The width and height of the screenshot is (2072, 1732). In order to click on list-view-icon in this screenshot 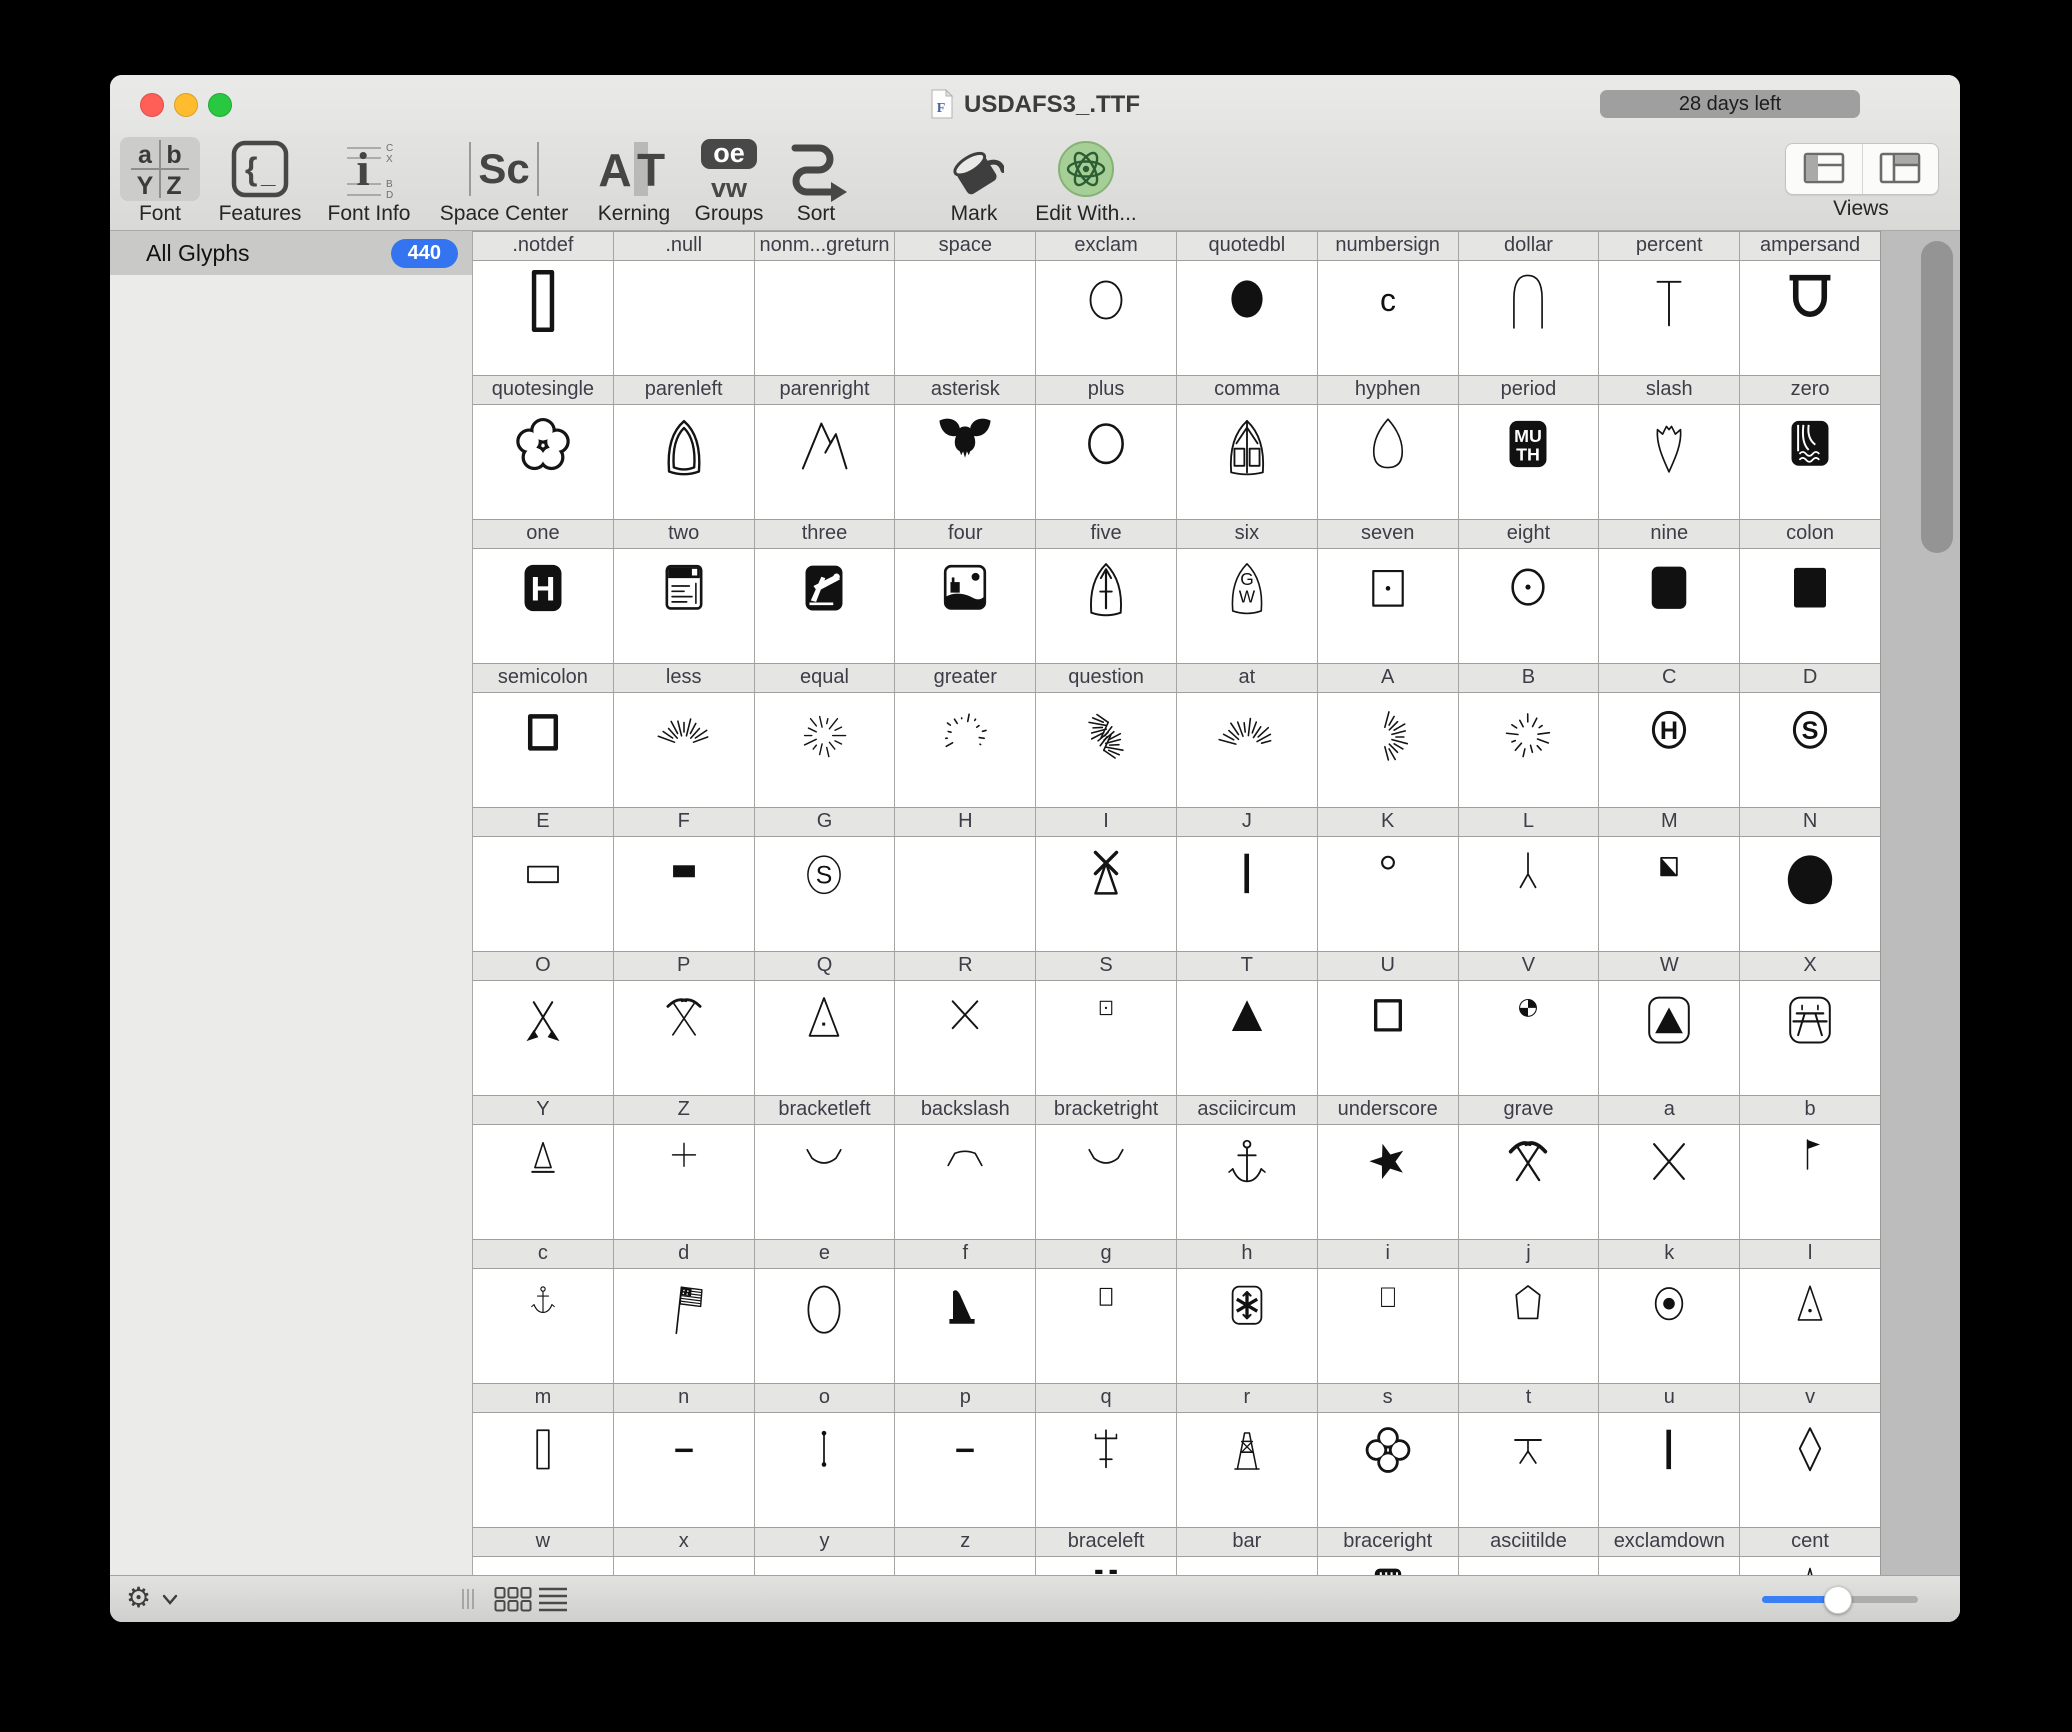, I will do `click(553, 1602)`.